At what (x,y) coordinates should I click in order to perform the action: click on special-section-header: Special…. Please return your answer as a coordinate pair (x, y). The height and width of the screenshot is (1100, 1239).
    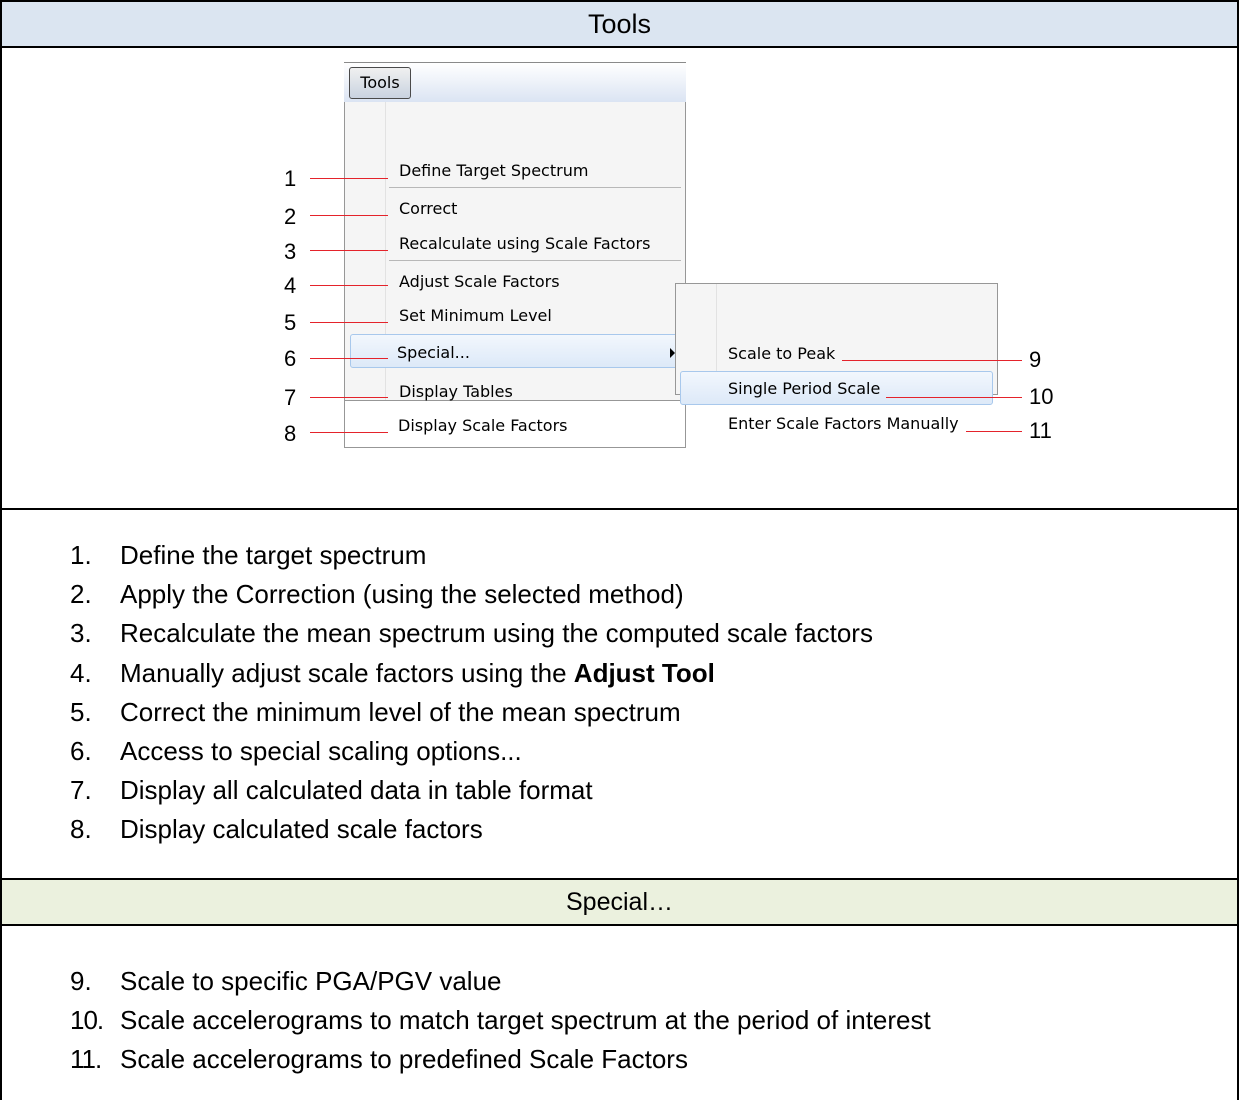
    Looking at the image, I should click on (619, 903).